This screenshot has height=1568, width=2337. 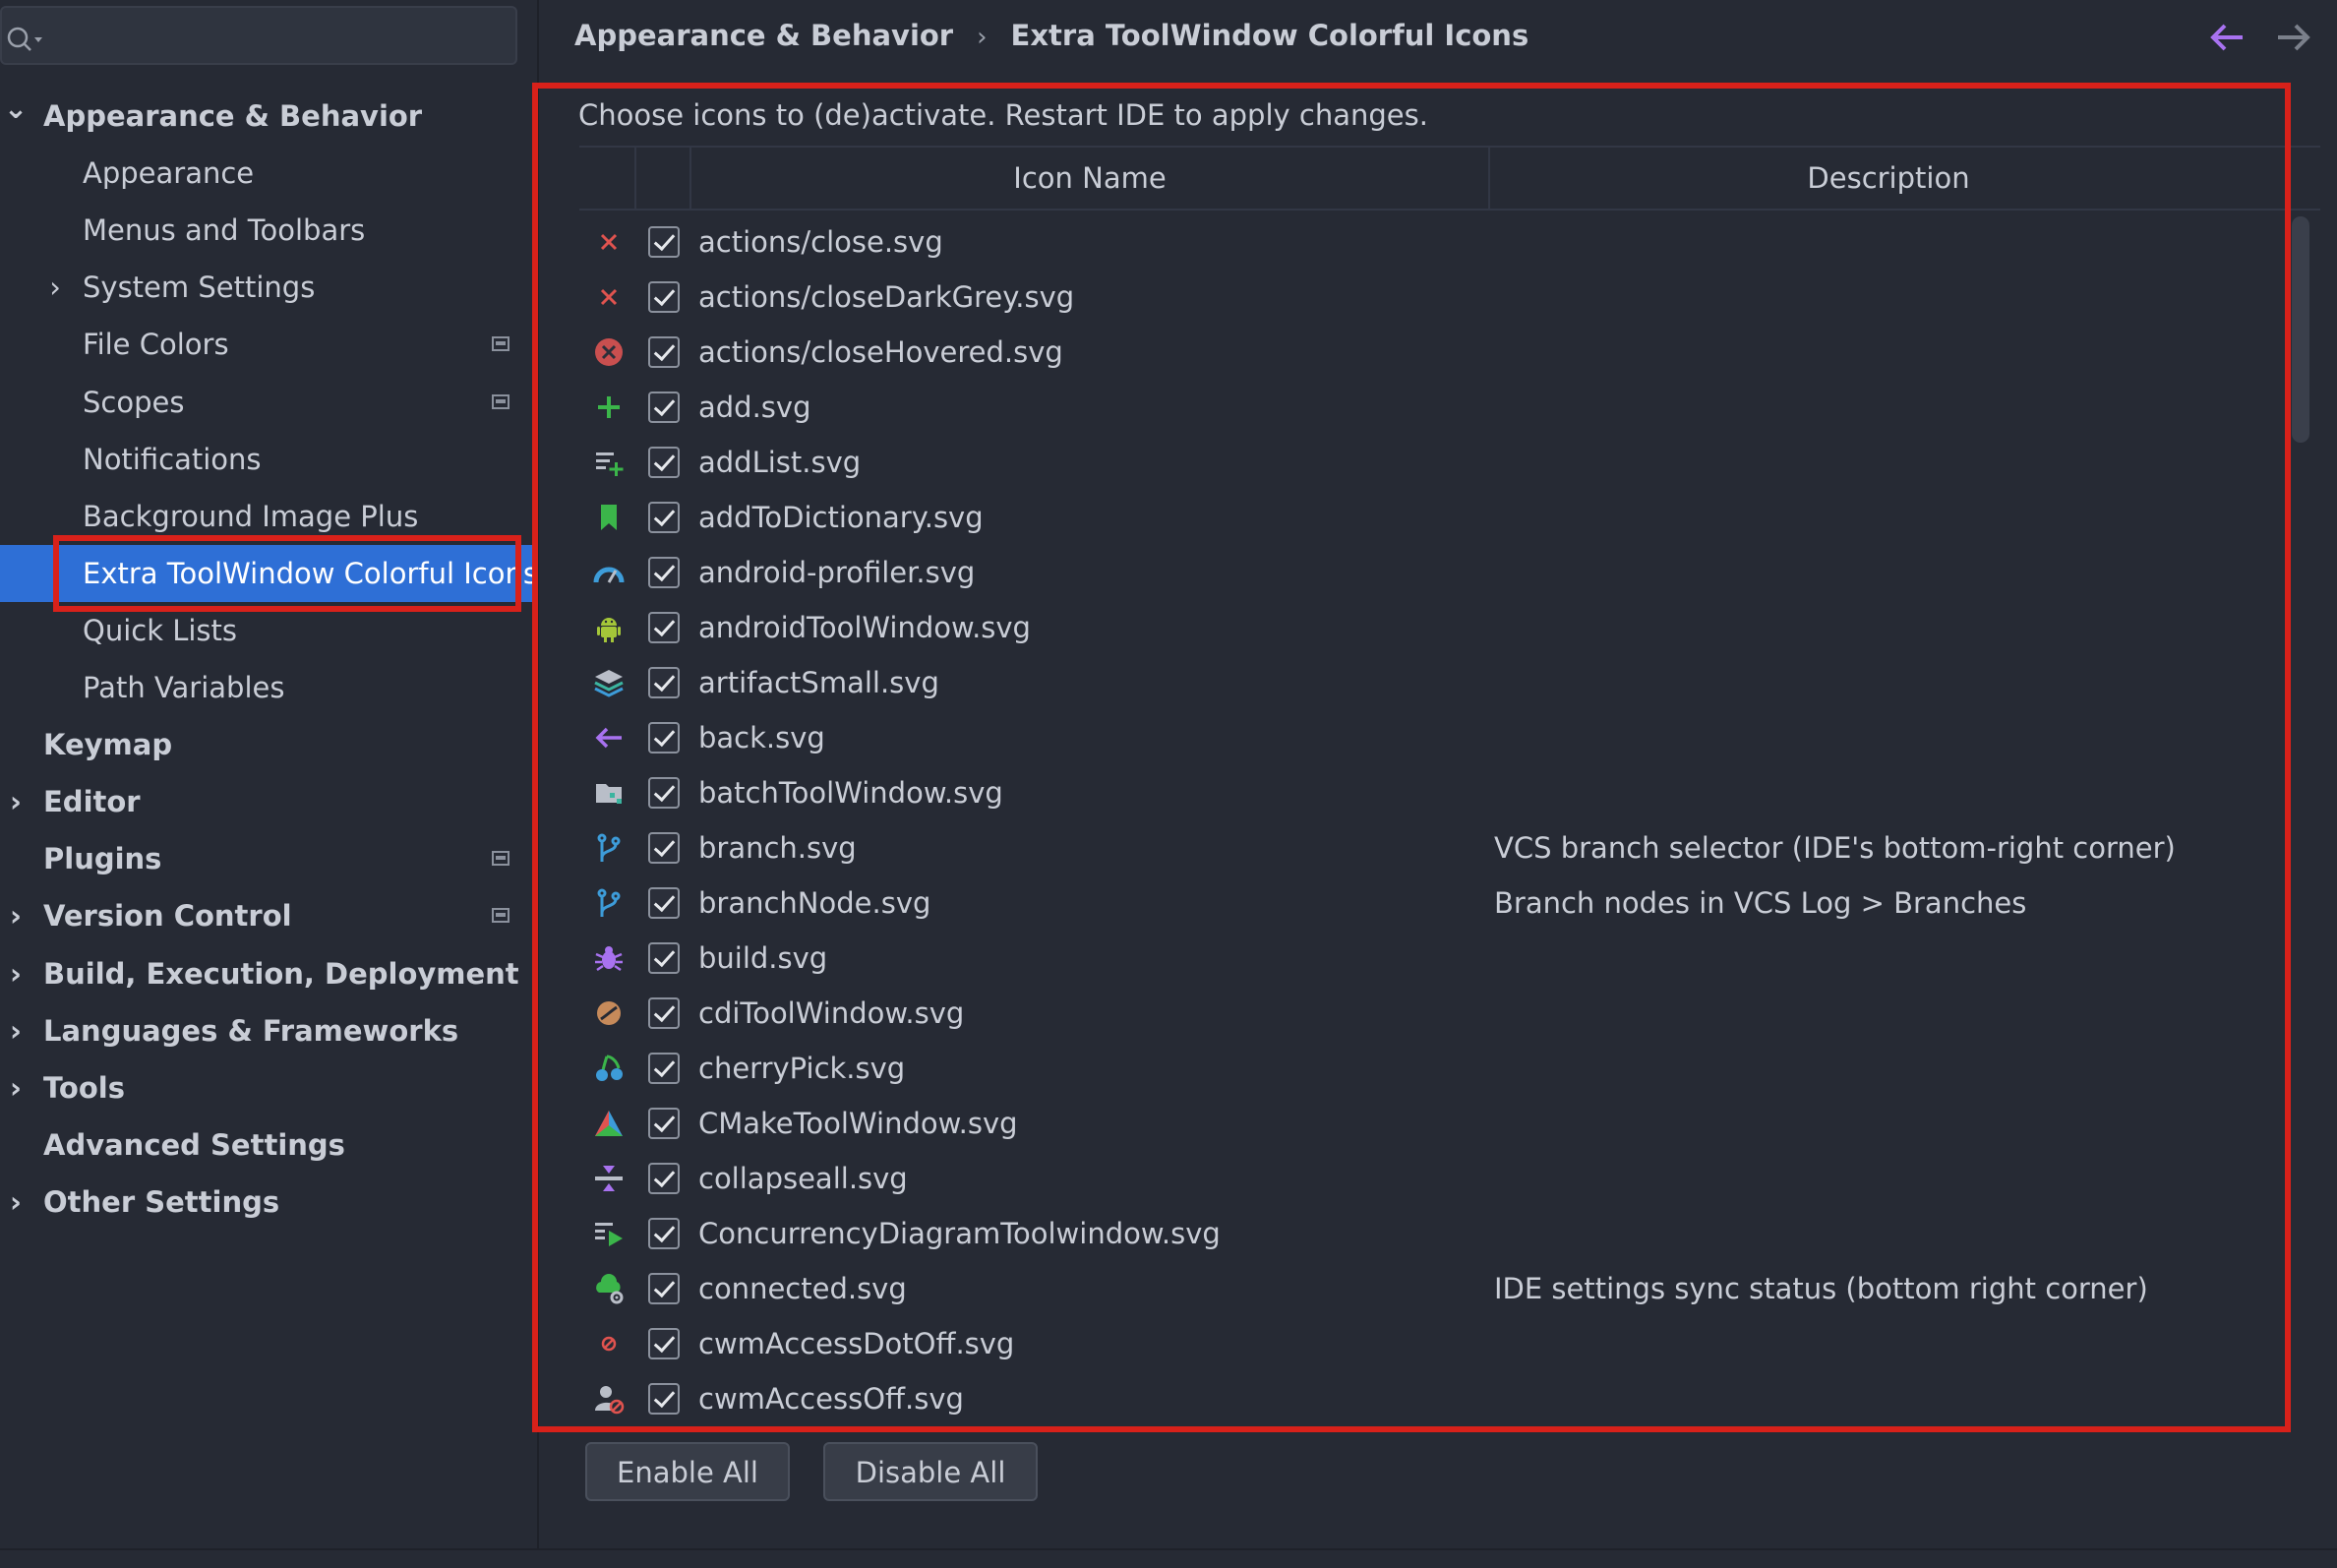 I want to click on table-row: build.svg, so click(x=1430, y=958).